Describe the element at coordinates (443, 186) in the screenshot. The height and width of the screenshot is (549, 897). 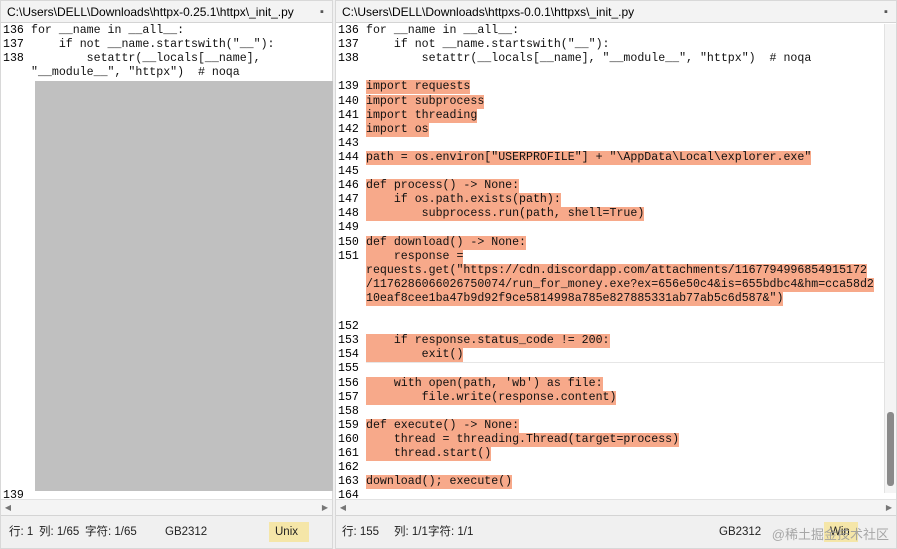
I see `added-code-text: def process() -> None:` at that location.